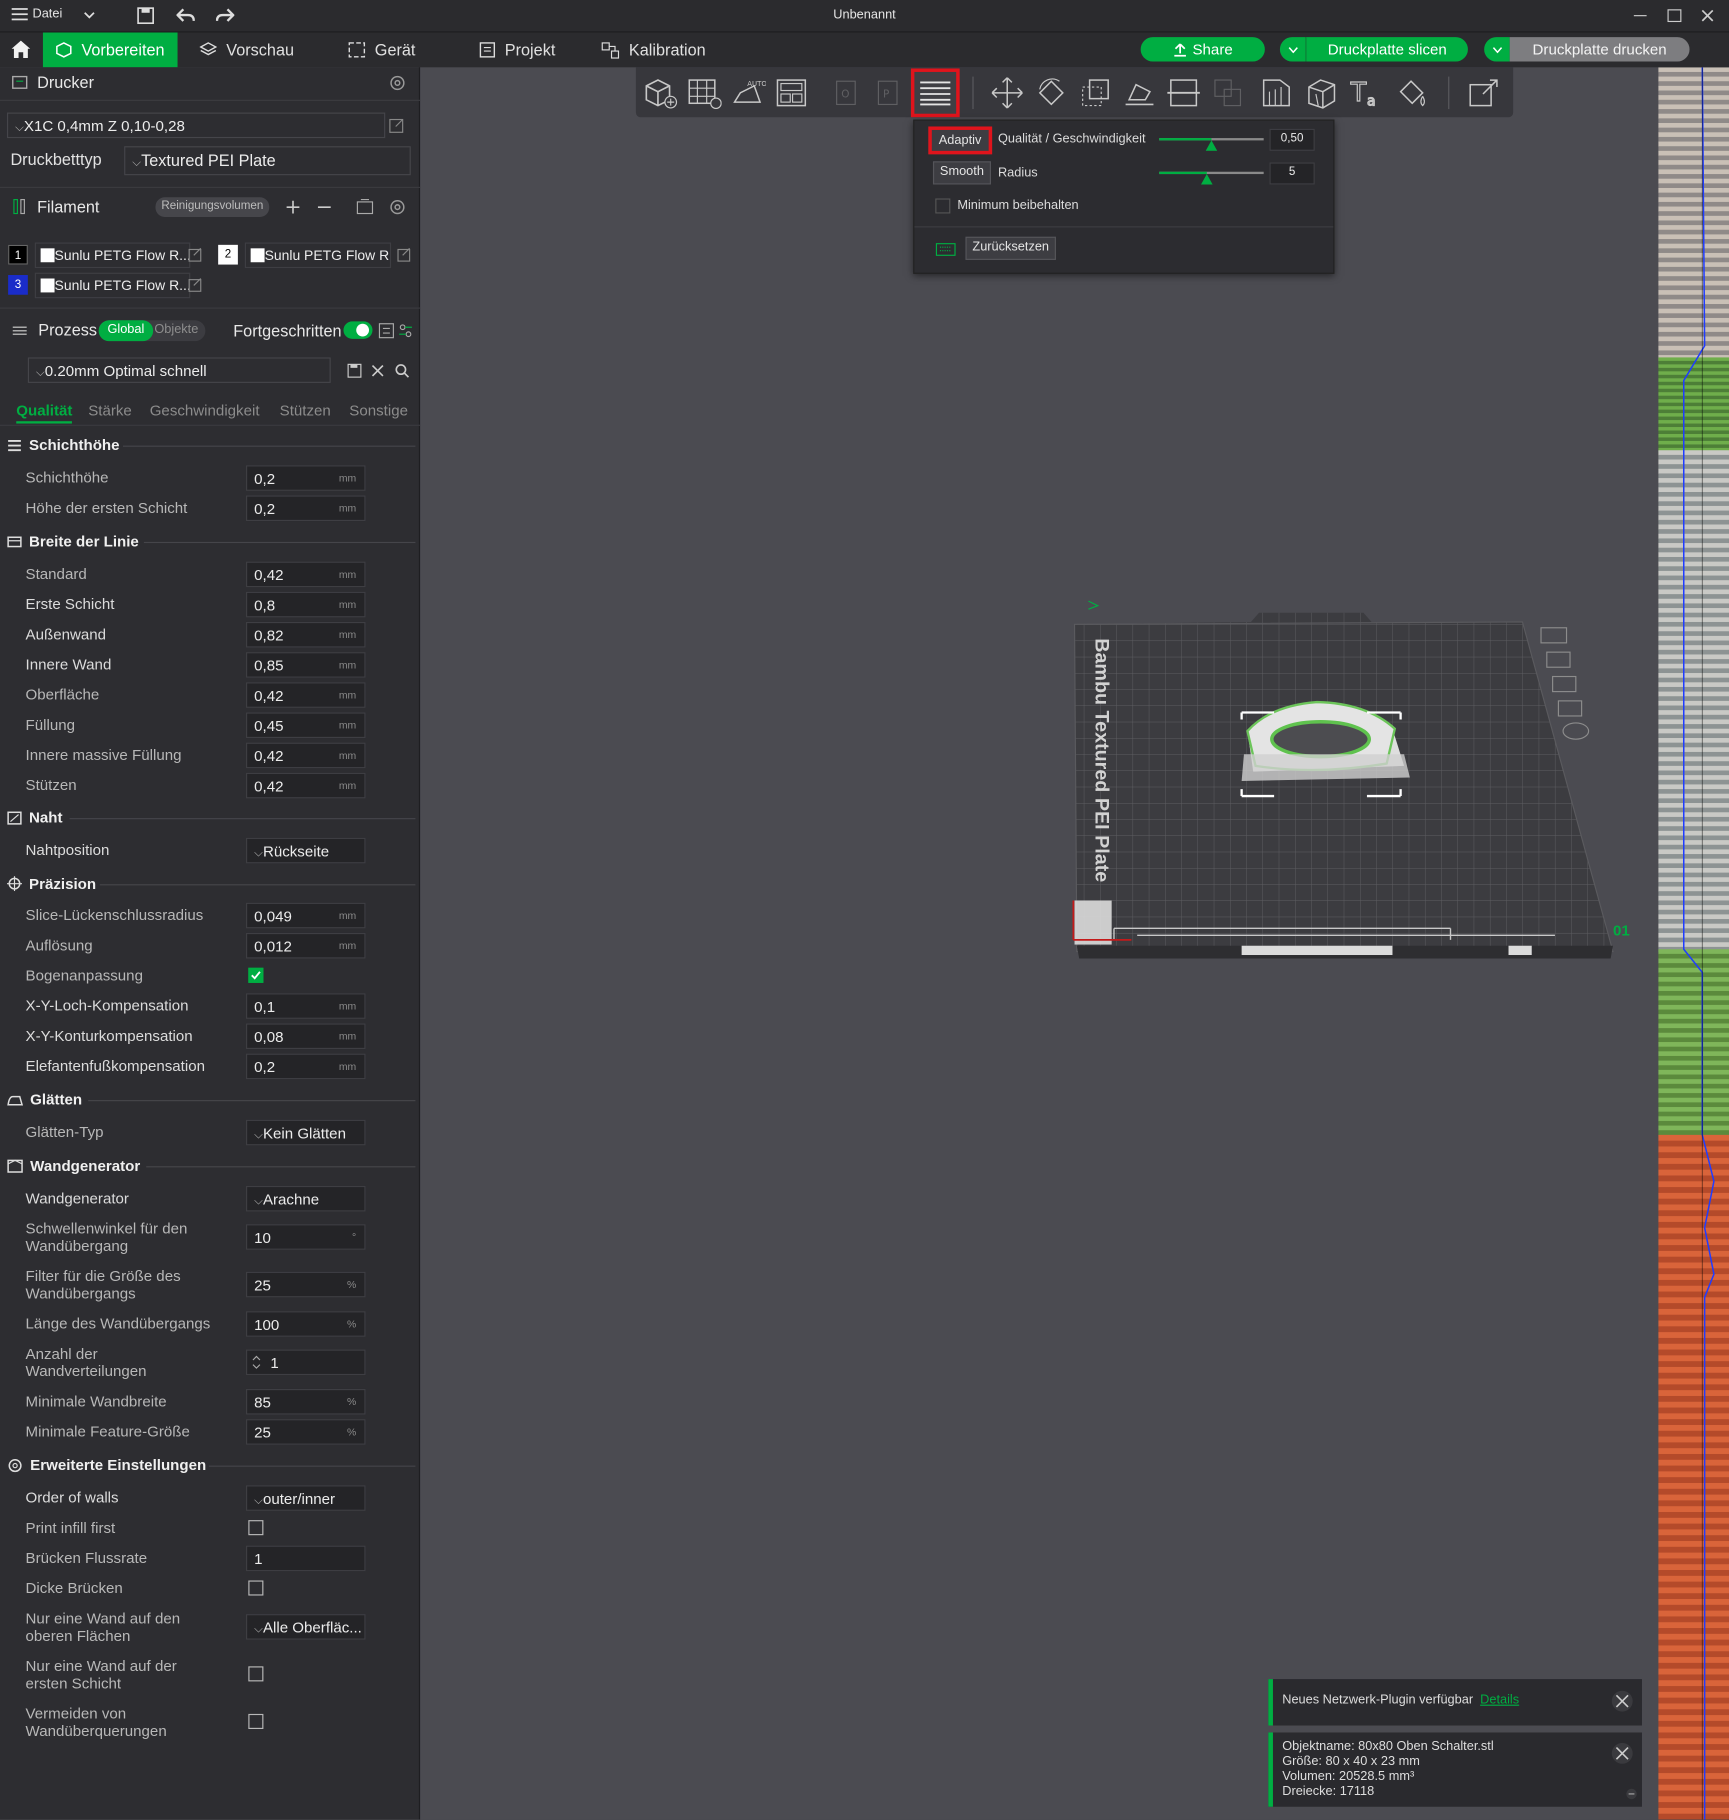 The image size is (1729, 1820). Describe the element at coordinates (256, 1674) in the screenshot. I see `one-wall-first-checkbox` at that location.